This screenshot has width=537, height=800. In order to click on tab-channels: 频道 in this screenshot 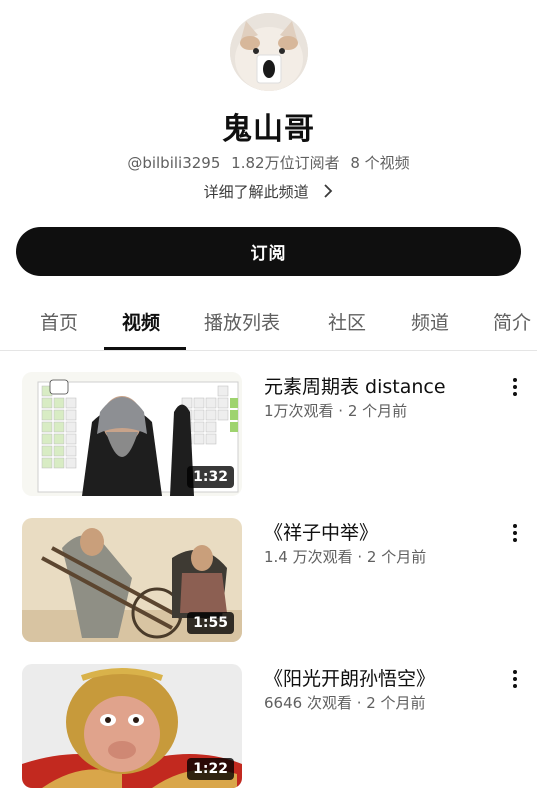, I will do `click(430, 321)`.